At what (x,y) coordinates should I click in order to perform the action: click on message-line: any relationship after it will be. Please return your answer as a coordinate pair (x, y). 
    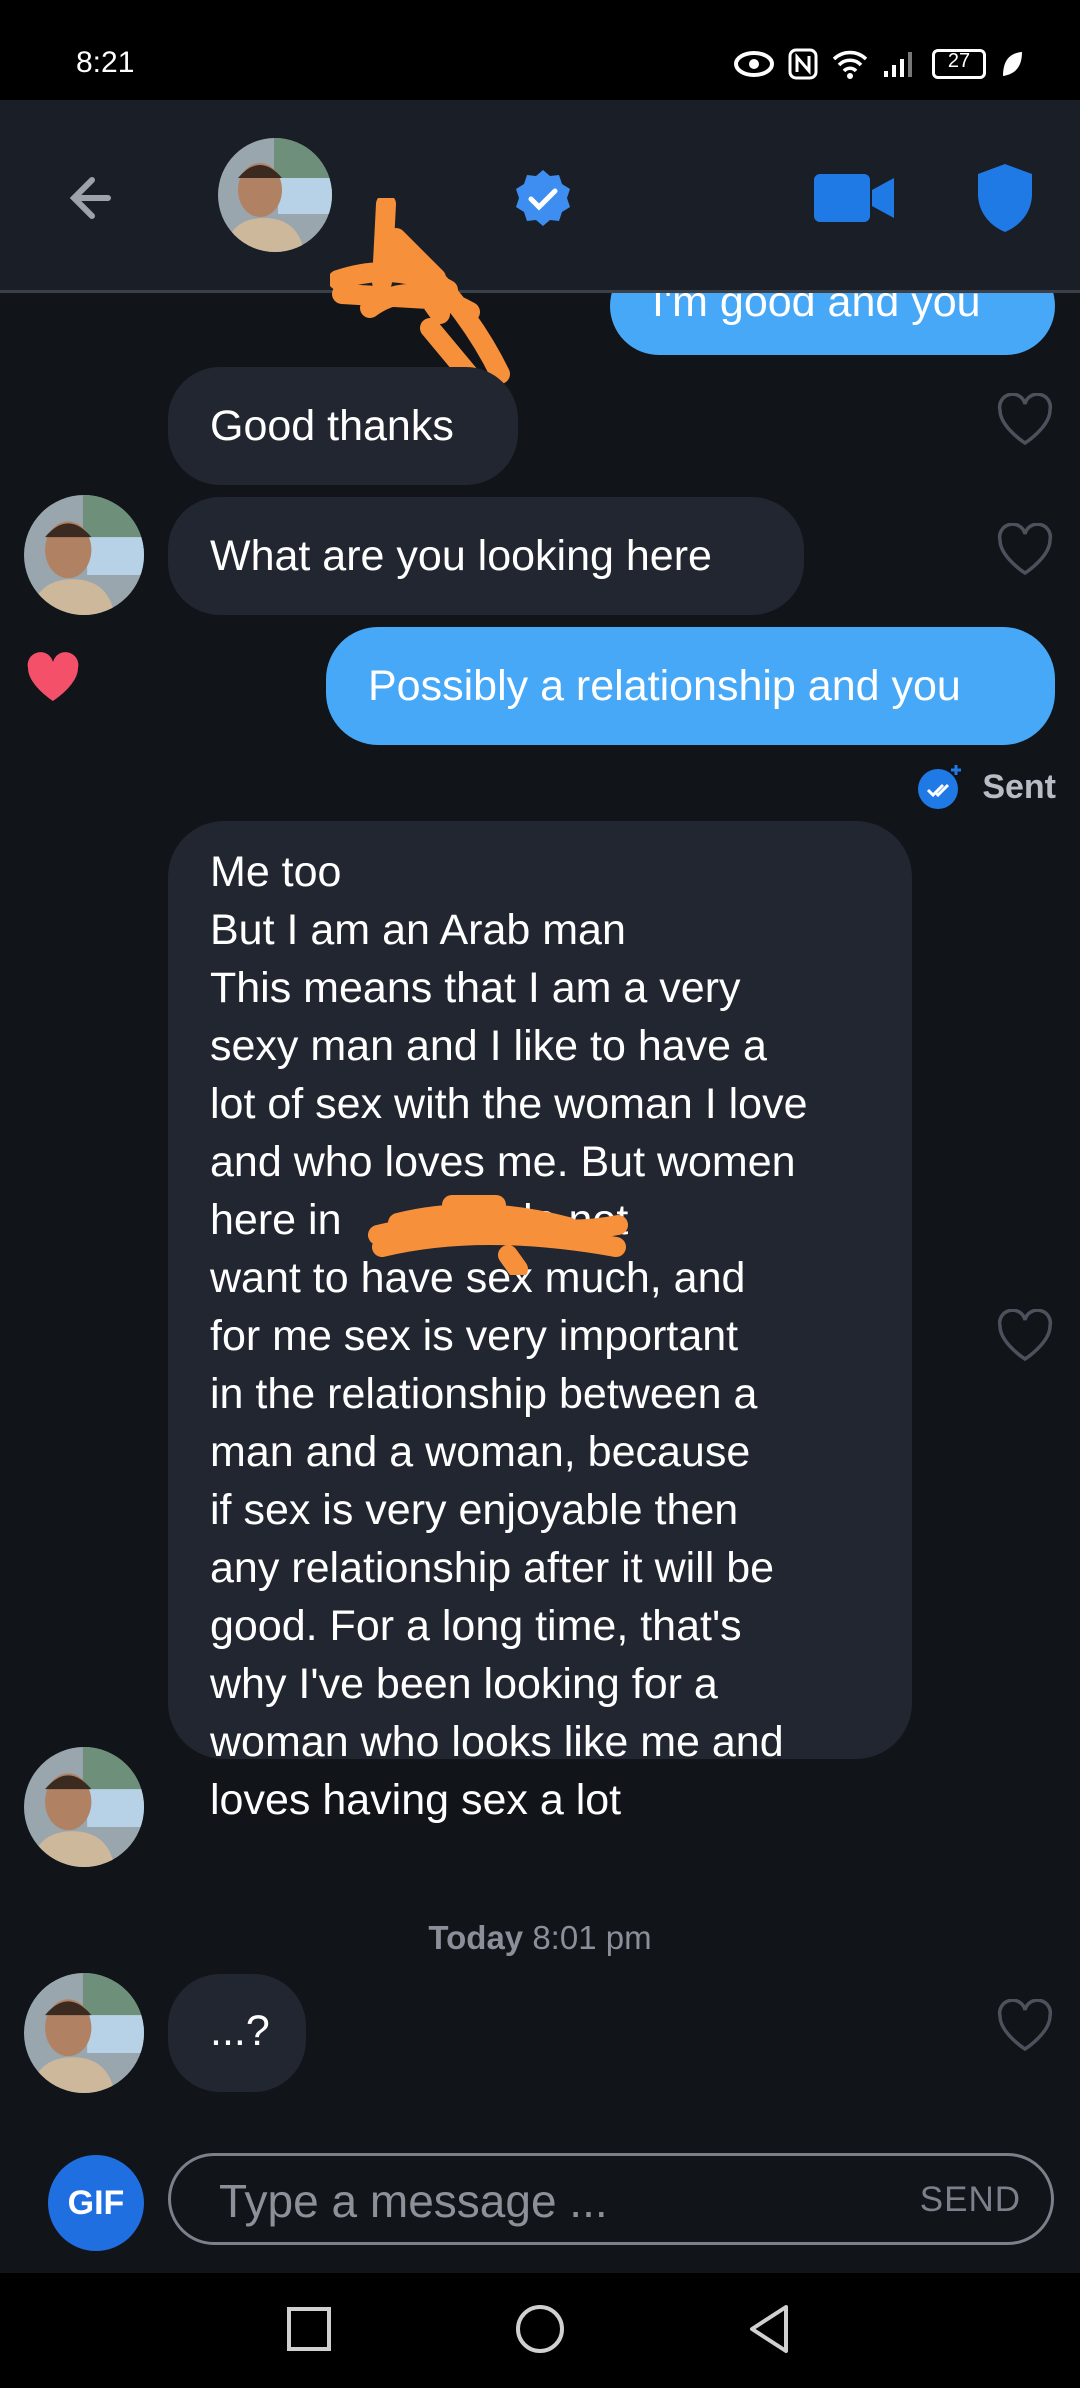
    Looking at the image, I should click on (492, 1568).